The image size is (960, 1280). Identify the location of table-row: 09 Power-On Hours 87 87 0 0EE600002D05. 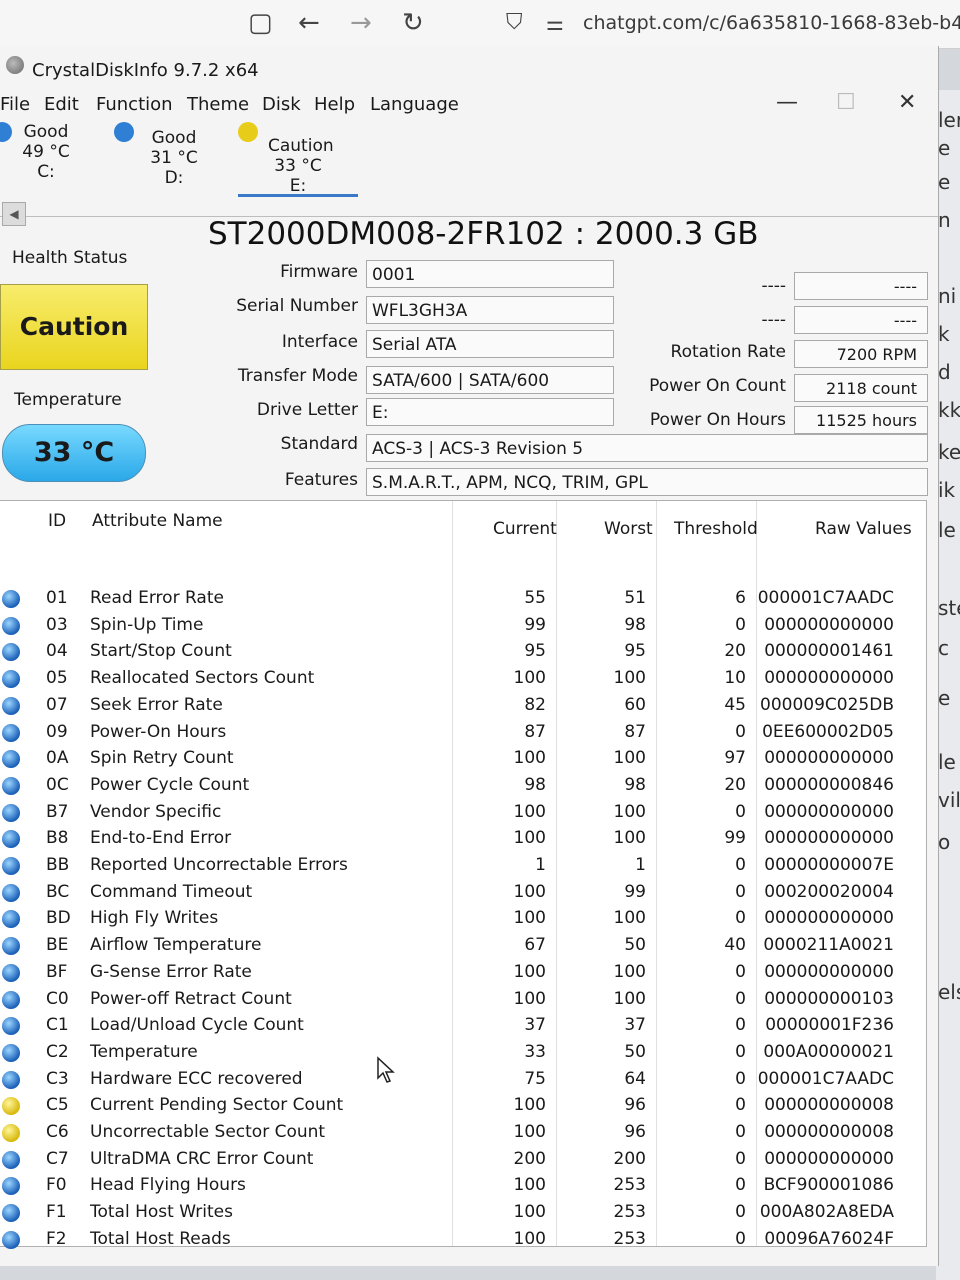
(463, 732).